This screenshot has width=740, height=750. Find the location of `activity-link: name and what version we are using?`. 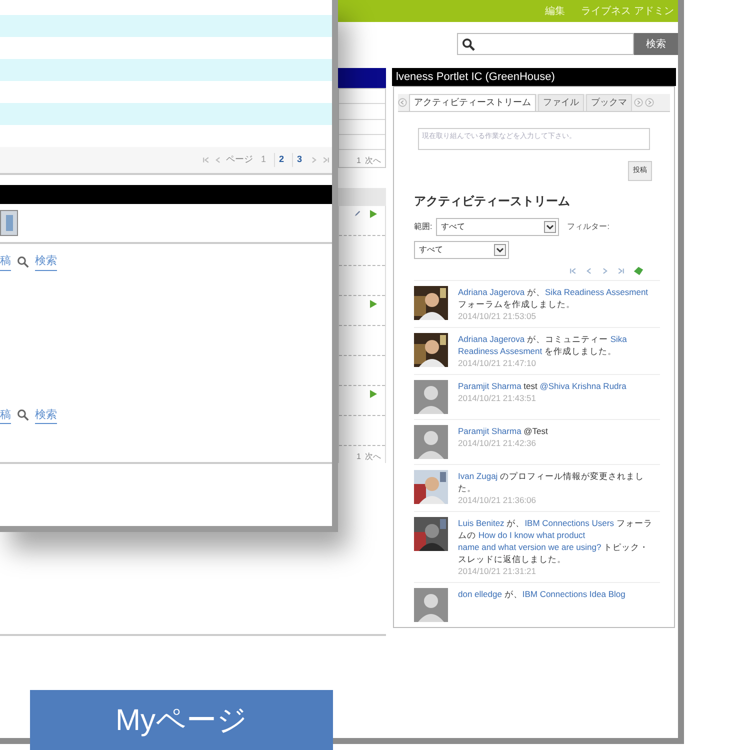

activity-link: name and what version we are using? is located at coordinates (530, 547).